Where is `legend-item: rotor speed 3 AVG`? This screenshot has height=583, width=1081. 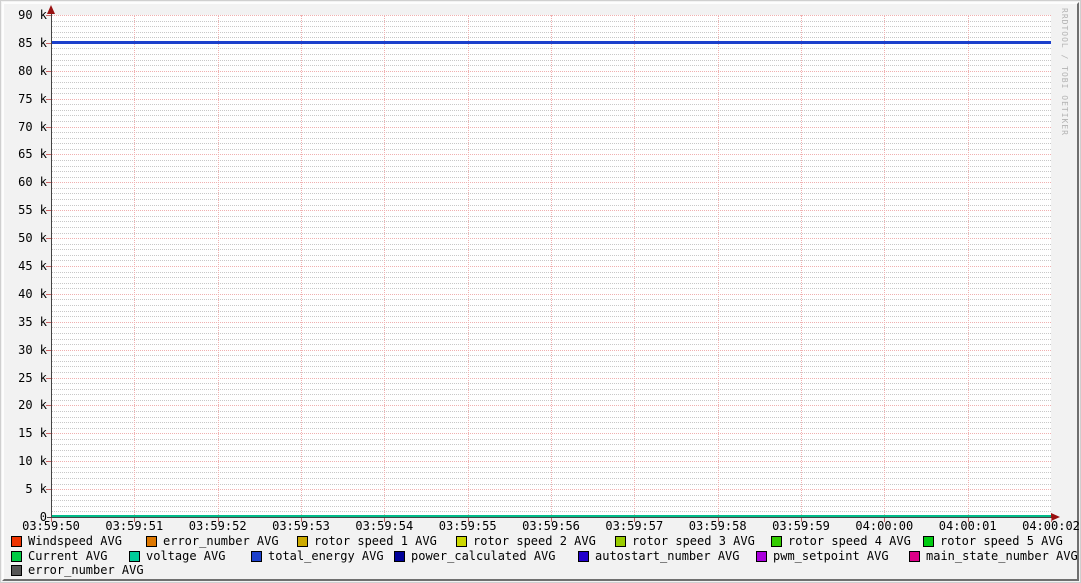 legend-item: rotor speed 3 AVG is located at coordinates (685, 541).